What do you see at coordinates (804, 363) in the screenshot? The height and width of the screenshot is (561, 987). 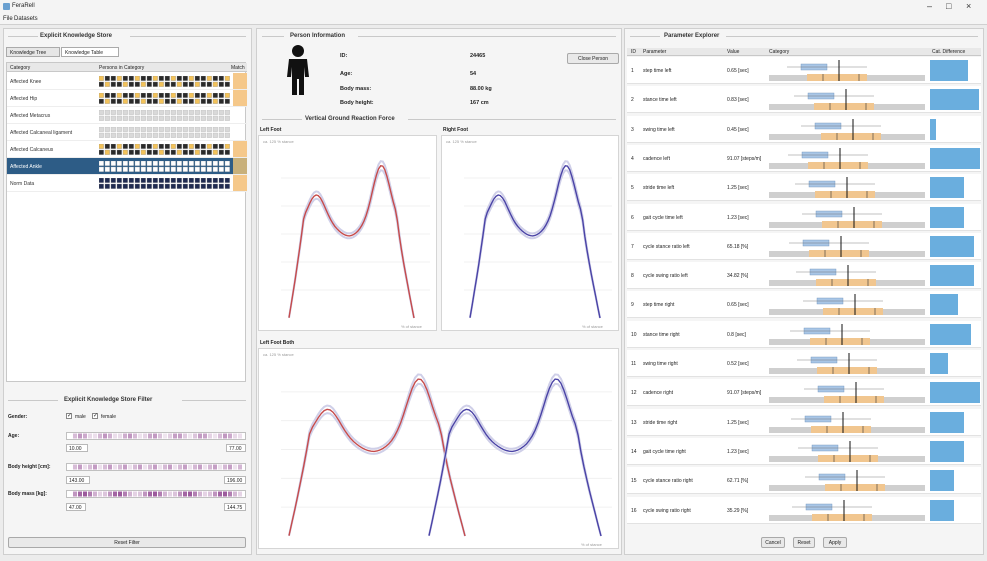 I see `parameter-row: 11 swing time right 0.52 [sec]` at bounding box center [804, 363].